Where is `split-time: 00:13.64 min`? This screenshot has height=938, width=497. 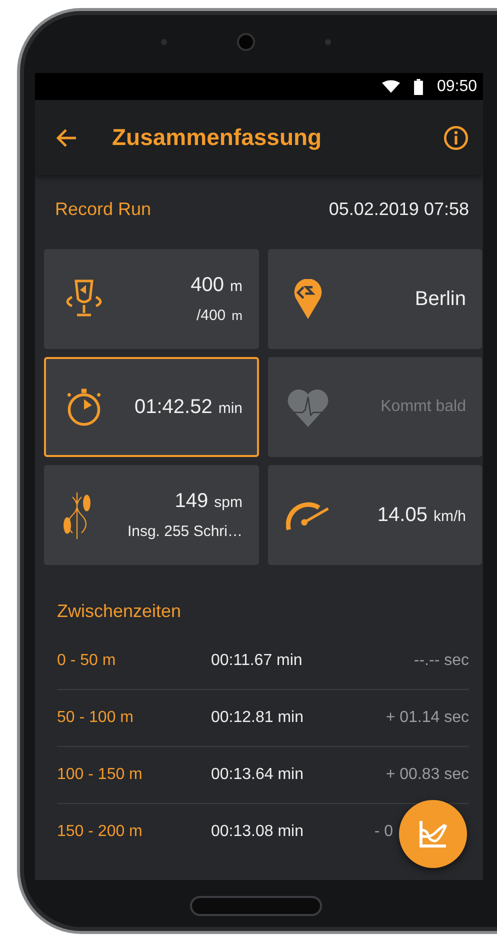
split-time: 00:13.64 min is located at coordinates (258, 775).